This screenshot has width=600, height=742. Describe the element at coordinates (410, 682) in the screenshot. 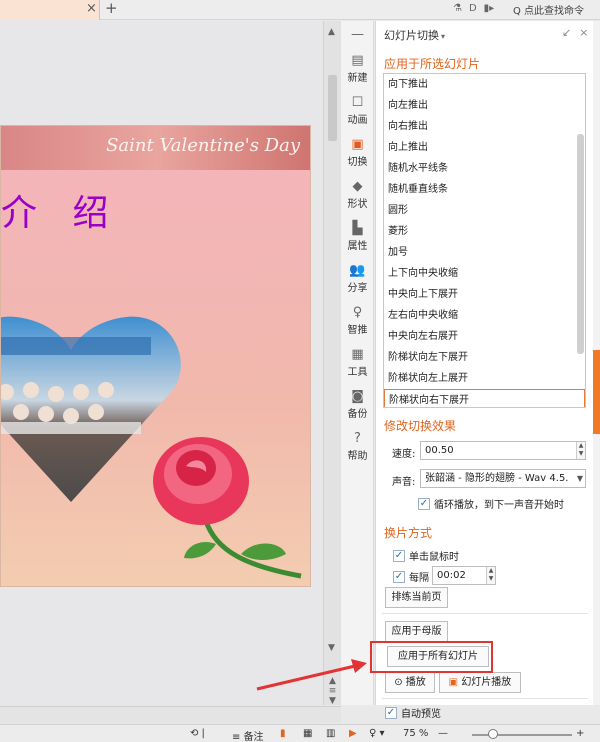

I see `play-button: ⊙ 播放` at that location.